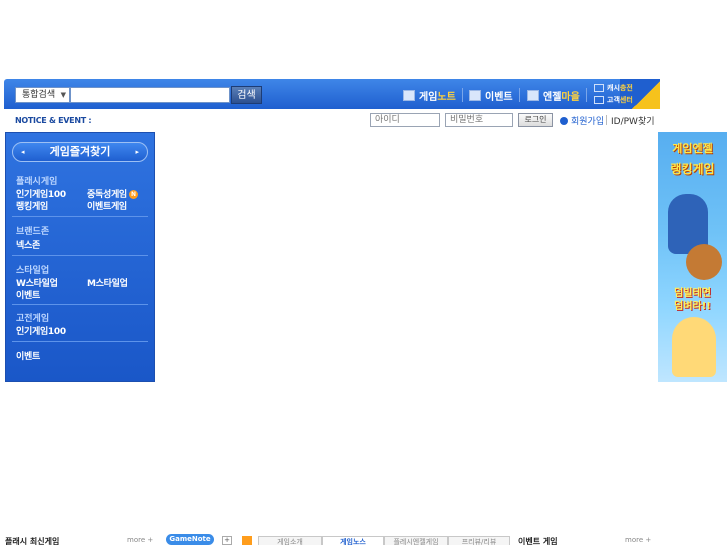 This screenshot has width=727, height=545. Describe the element at coordinates (28, 355) in the screenshot. I see `menu-section-event: 이벤트` at that location.